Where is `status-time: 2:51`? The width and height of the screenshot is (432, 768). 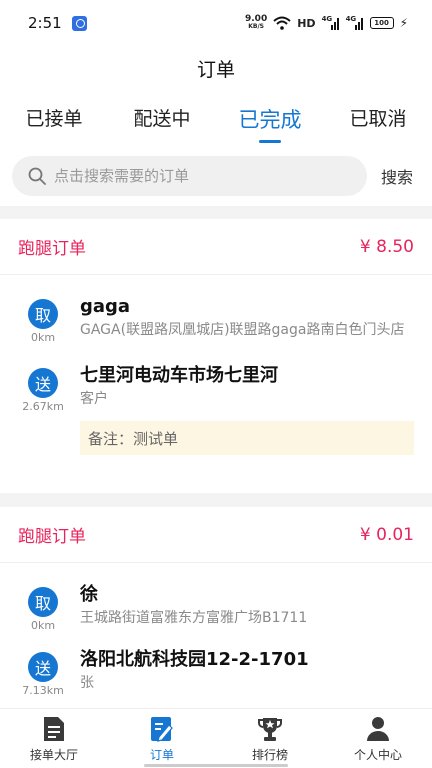
status-time: 2:51 is located at coordinates (45, 23).